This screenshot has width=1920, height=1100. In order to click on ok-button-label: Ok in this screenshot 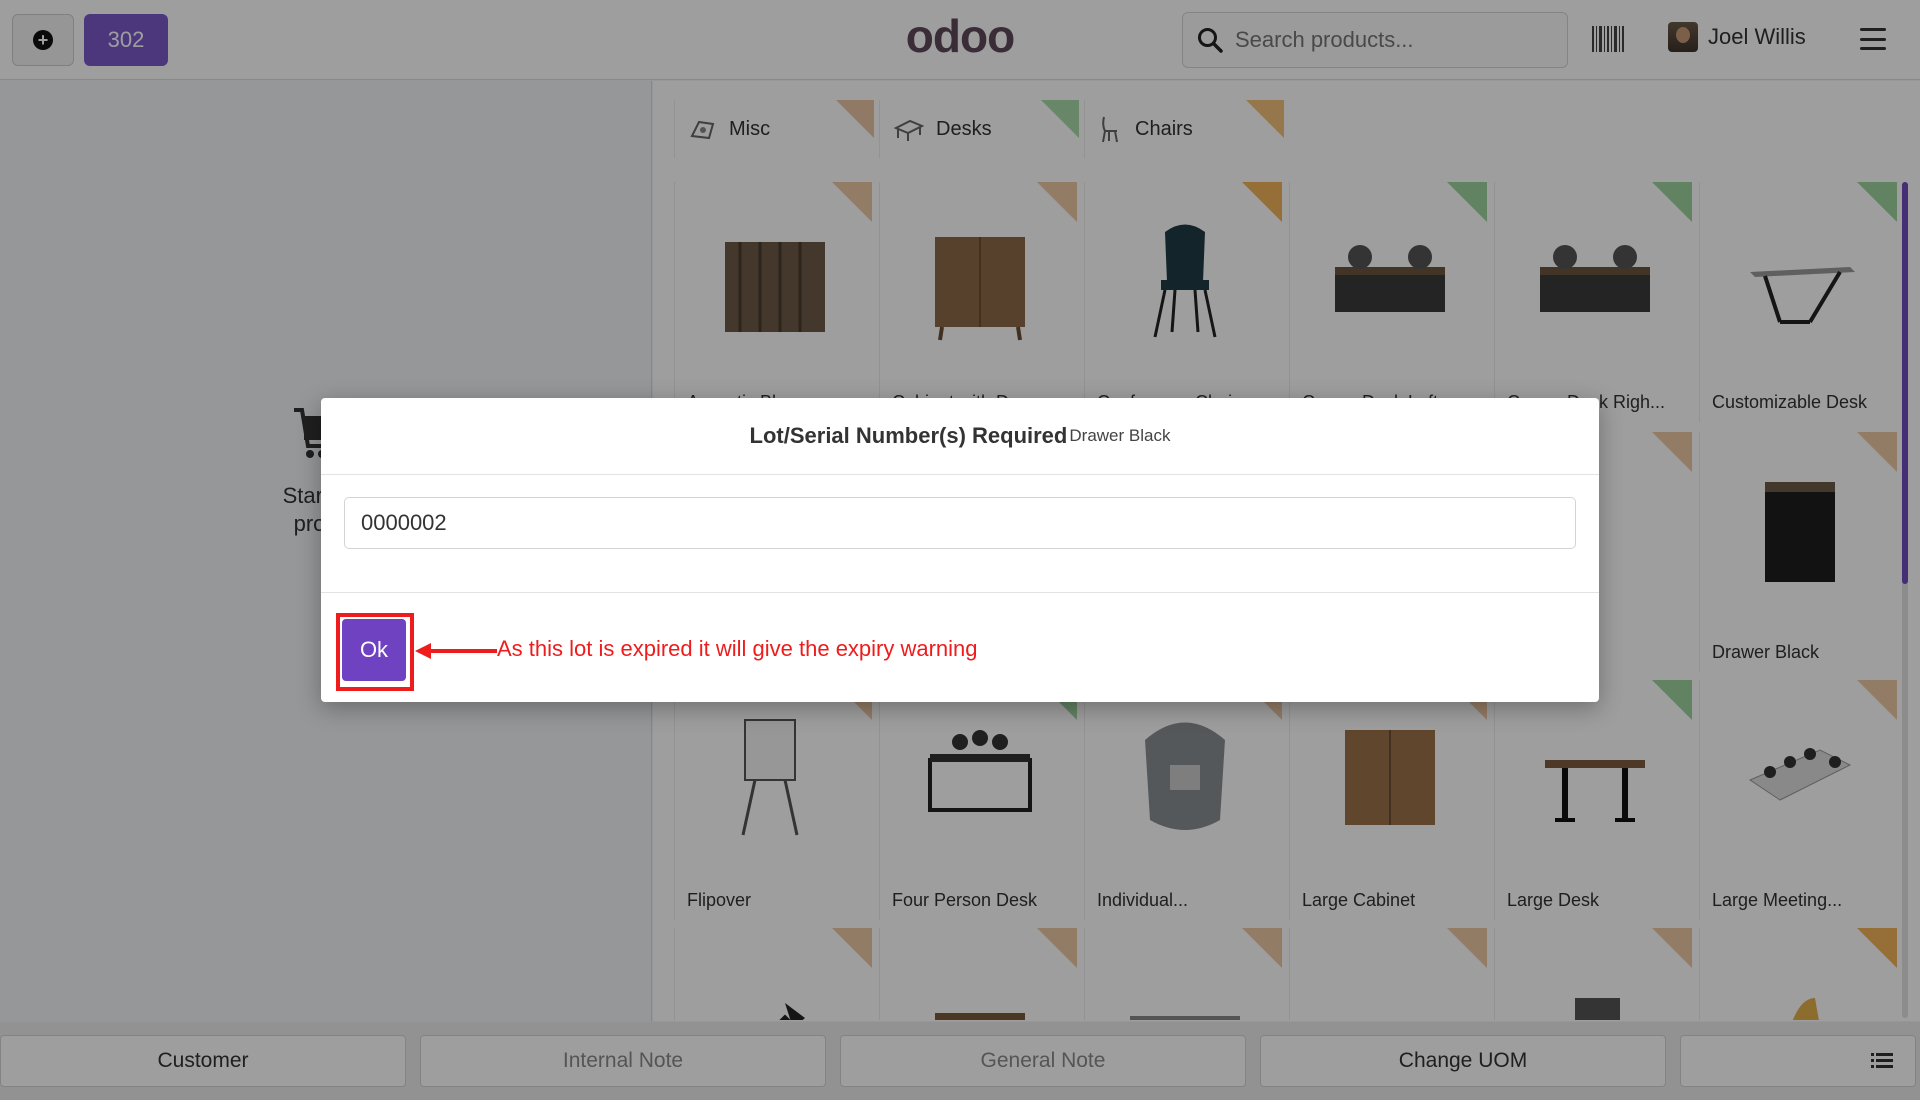, I will do `click(374, 649)`.